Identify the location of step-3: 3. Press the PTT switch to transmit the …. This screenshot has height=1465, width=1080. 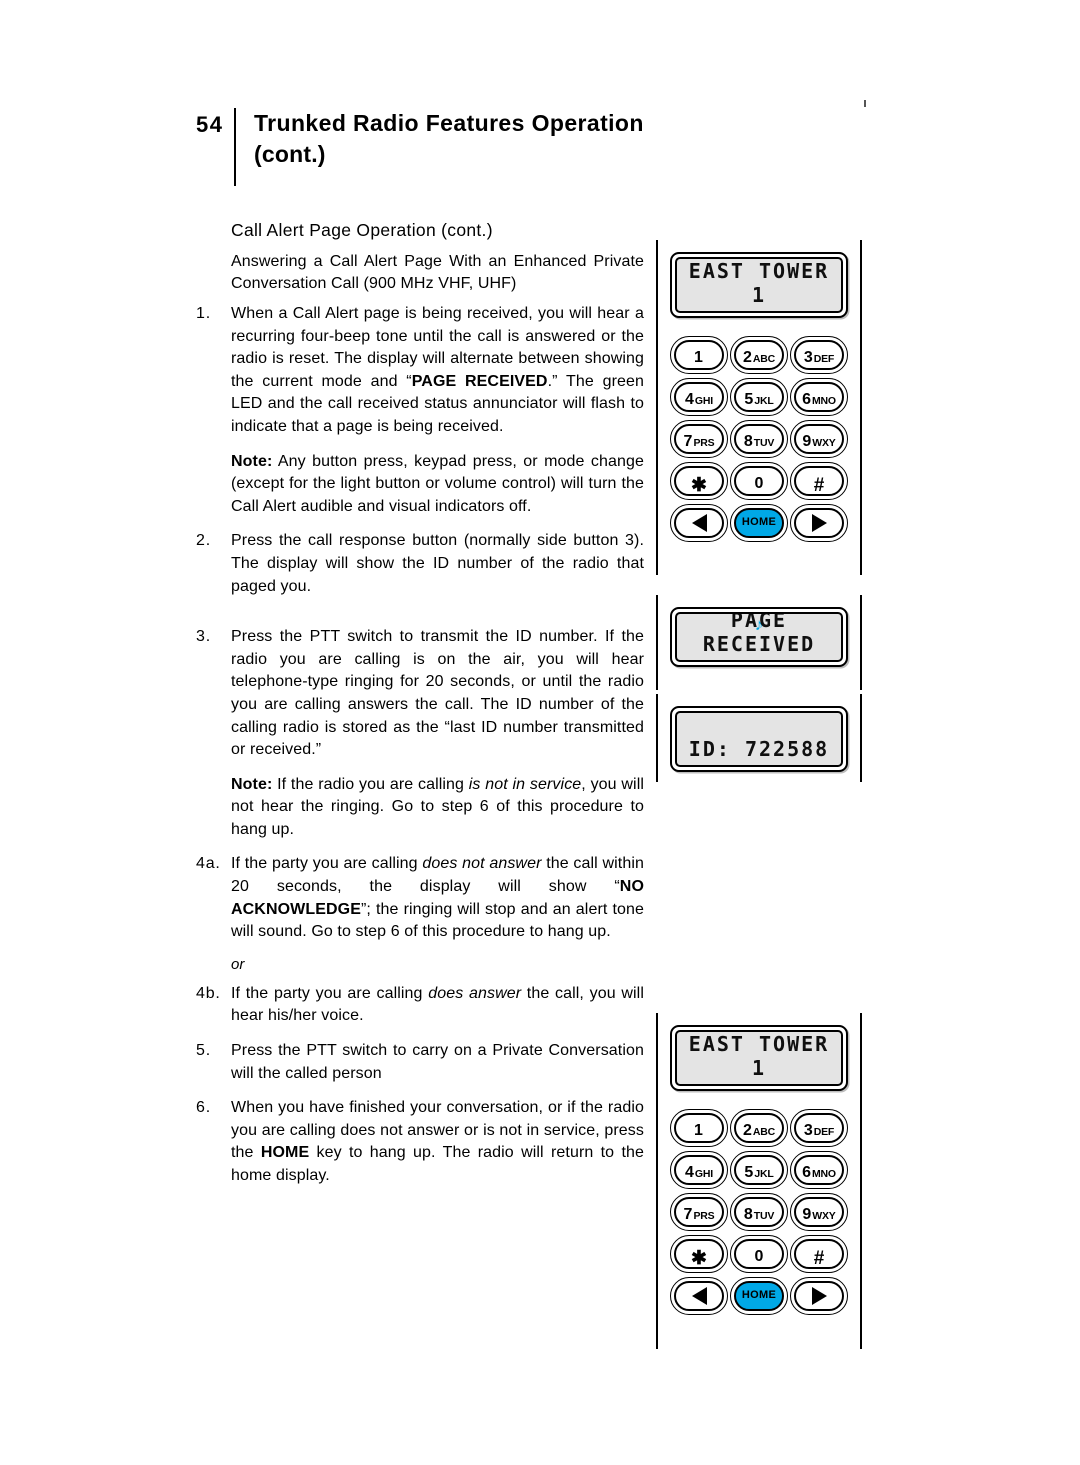
(420, 694).